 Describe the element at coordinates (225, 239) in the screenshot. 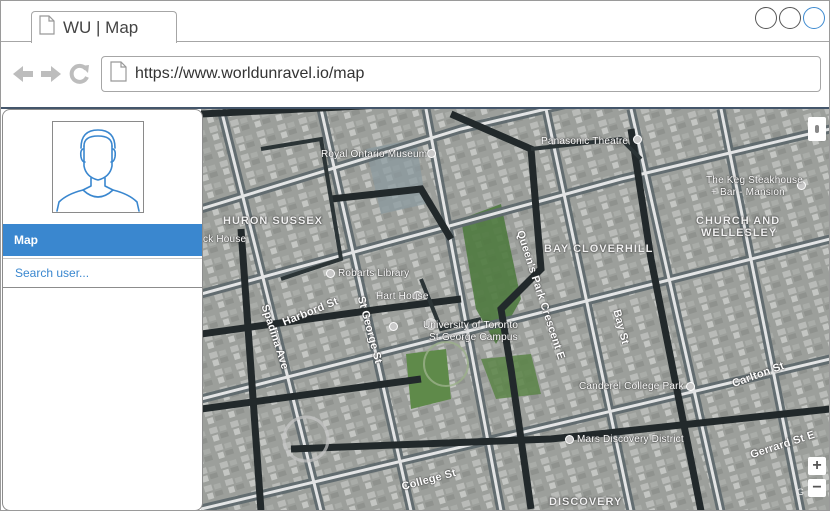

I see `map-place-label: ck House` at that location.